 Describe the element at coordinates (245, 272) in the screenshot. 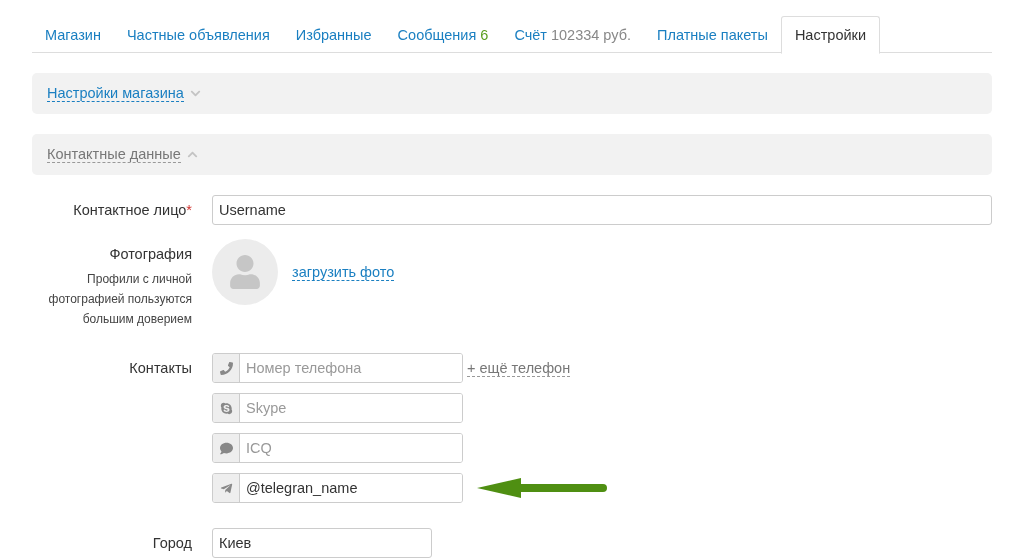

I see `user-icon` at that location.